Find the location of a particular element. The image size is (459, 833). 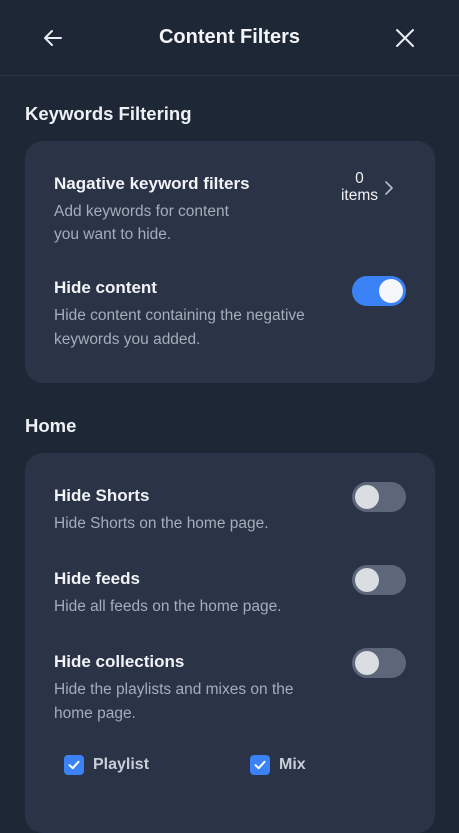

close-icon is located at coordinates (405, 38).